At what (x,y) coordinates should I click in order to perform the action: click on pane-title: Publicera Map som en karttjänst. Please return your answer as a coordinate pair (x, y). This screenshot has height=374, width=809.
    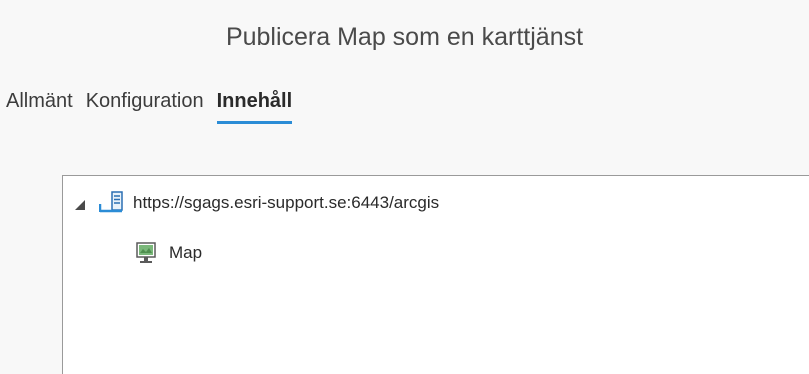
    Looking at the image, I should click on (404, 37).